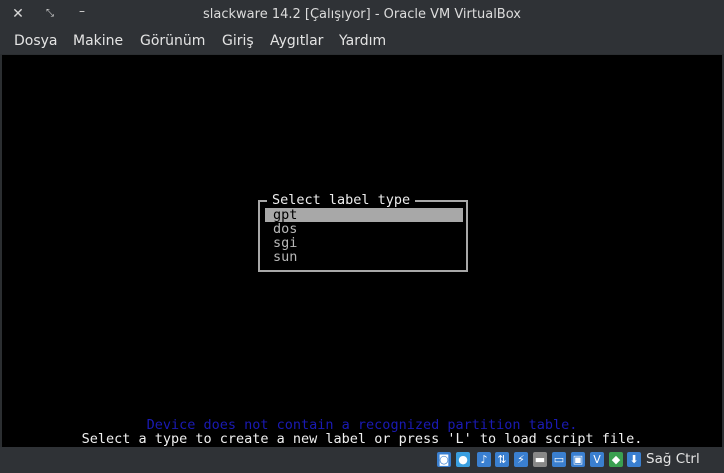 Image resolution: width=724 pixels, height=473 pixels. Describe the element at coordinates (364, 257) in the screenshot. I see `option-sun: sun` at that location.